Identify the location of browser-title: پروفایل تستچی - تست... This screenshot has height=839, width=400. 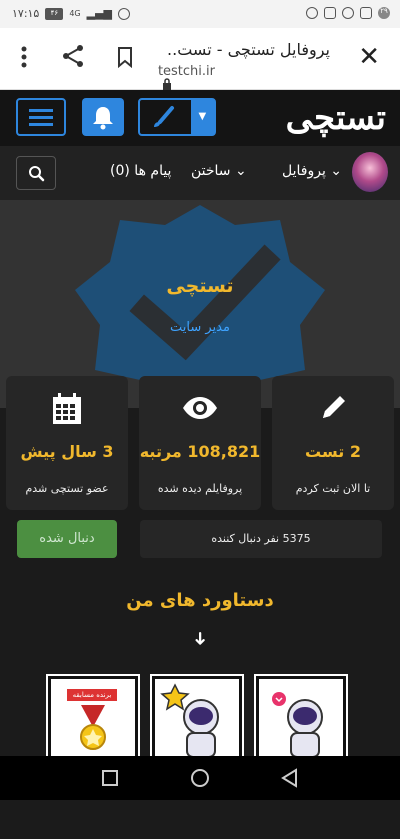
(248, 49).